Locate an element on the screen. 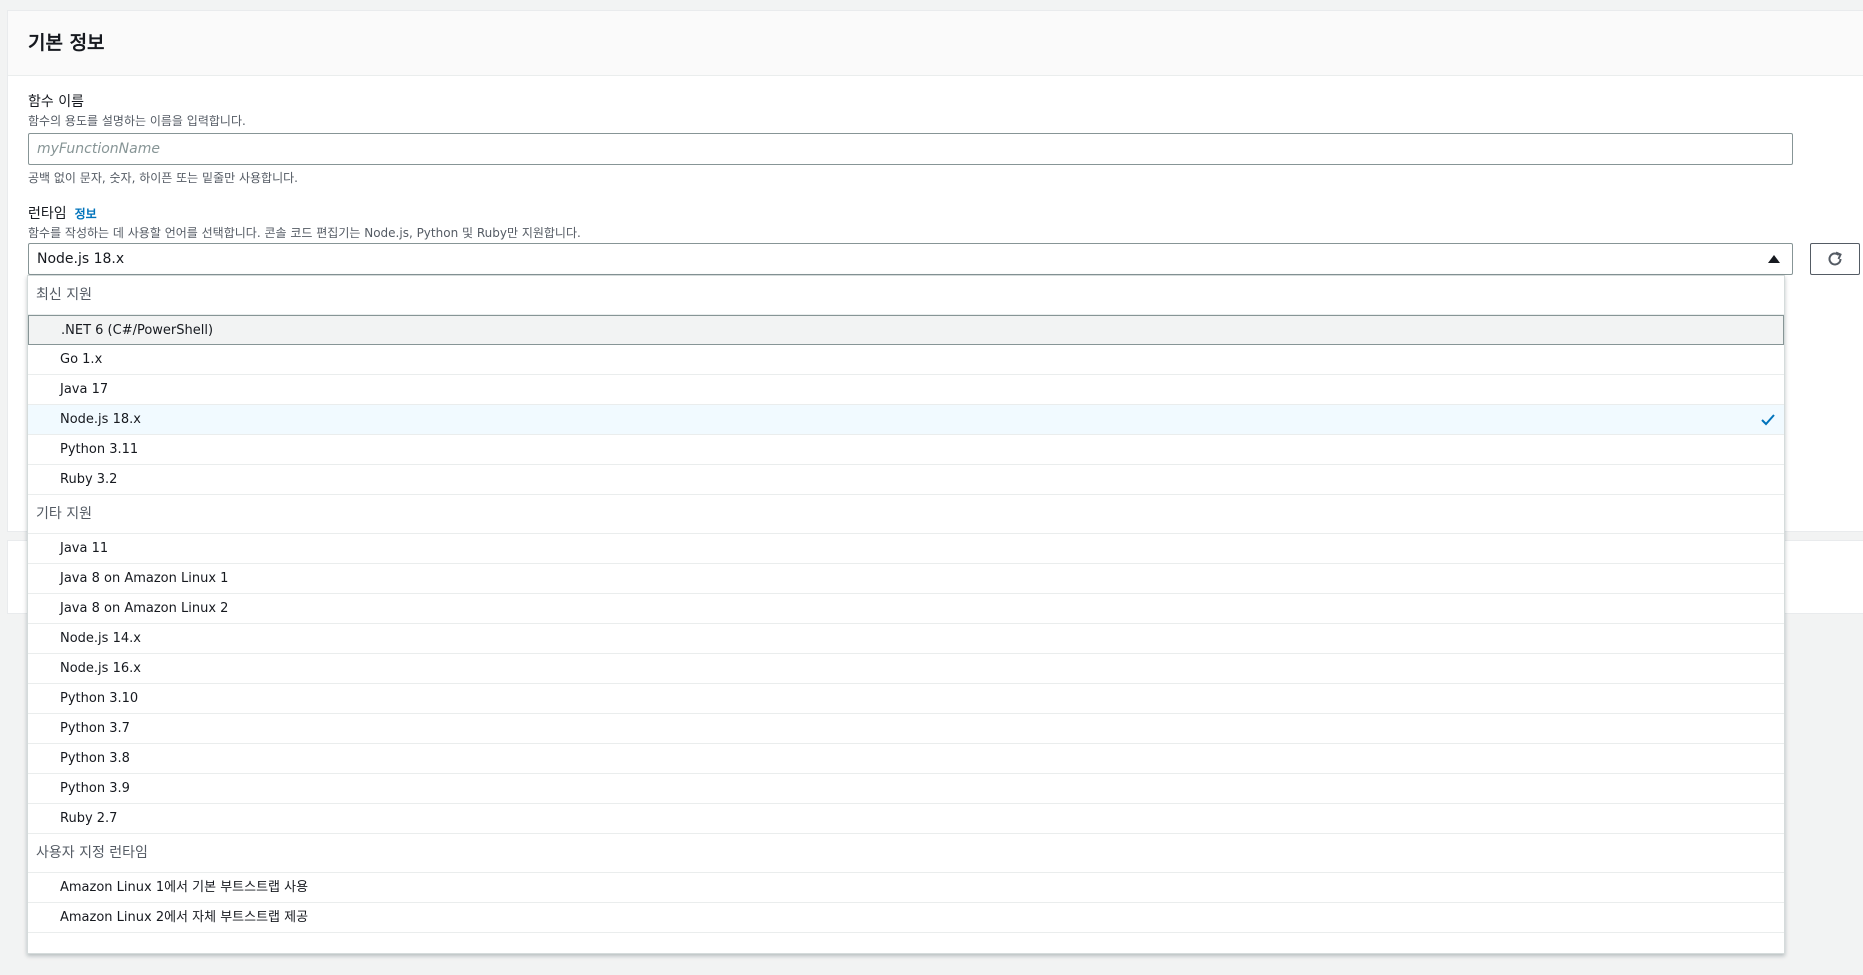 This screenshot has height=975, width=1863. runtime-option-label: Python 3.11 is located at coordinates (99, 449).